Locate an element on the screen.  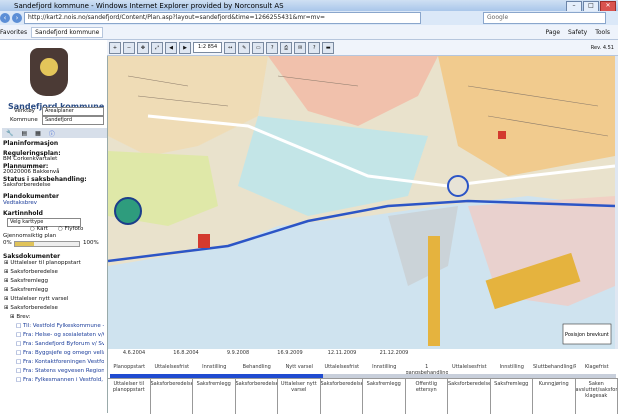
draw-icon: ✎ is located at coordinates (244, 48).